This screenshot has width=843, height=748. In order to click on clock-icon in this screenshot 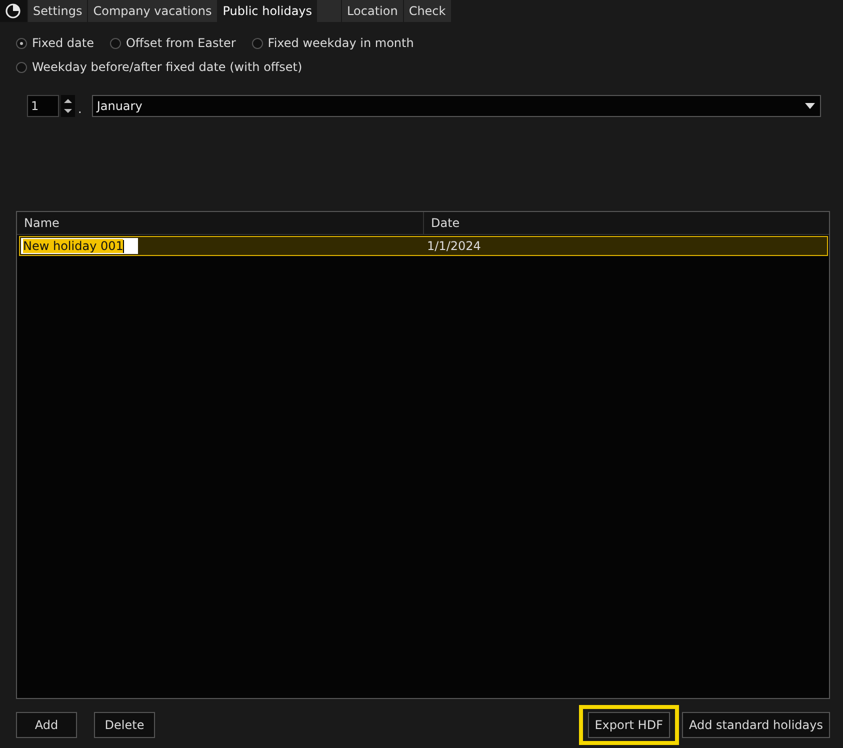, I will do `click(13, 11)`.